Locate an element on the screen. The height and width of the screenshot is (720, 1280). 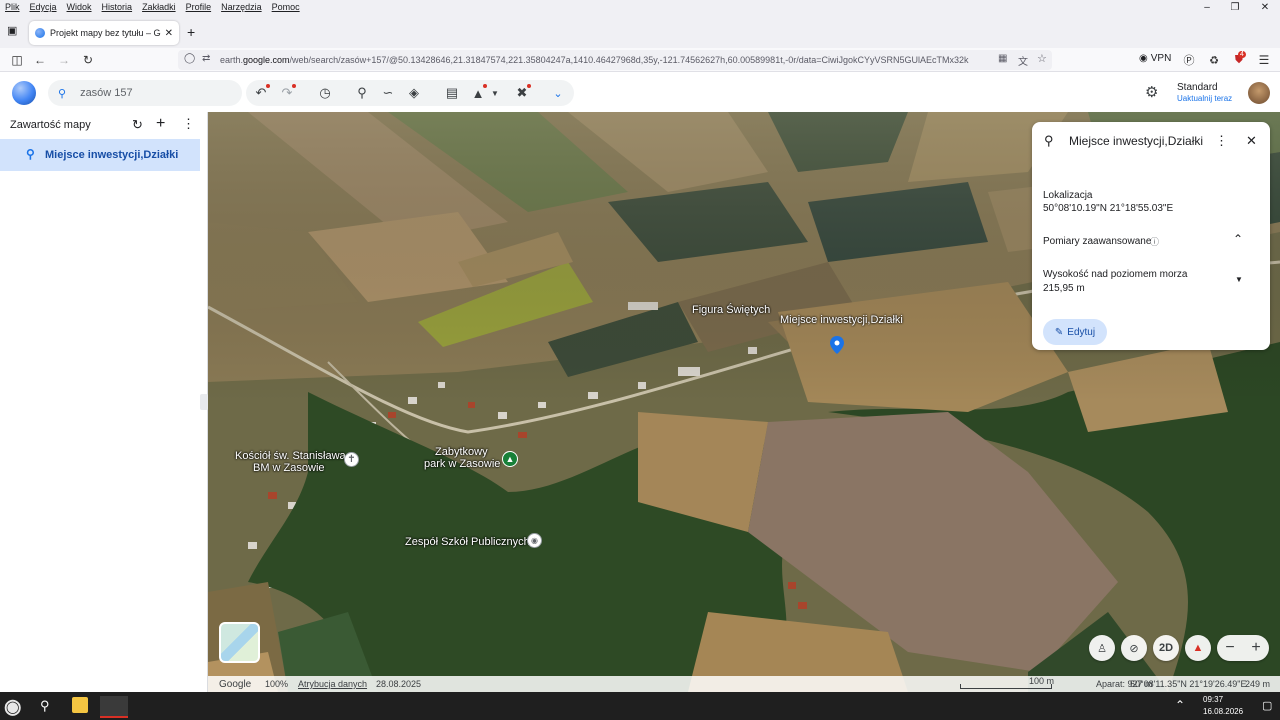
forward-icon: → is located at coordinates (64, 60).